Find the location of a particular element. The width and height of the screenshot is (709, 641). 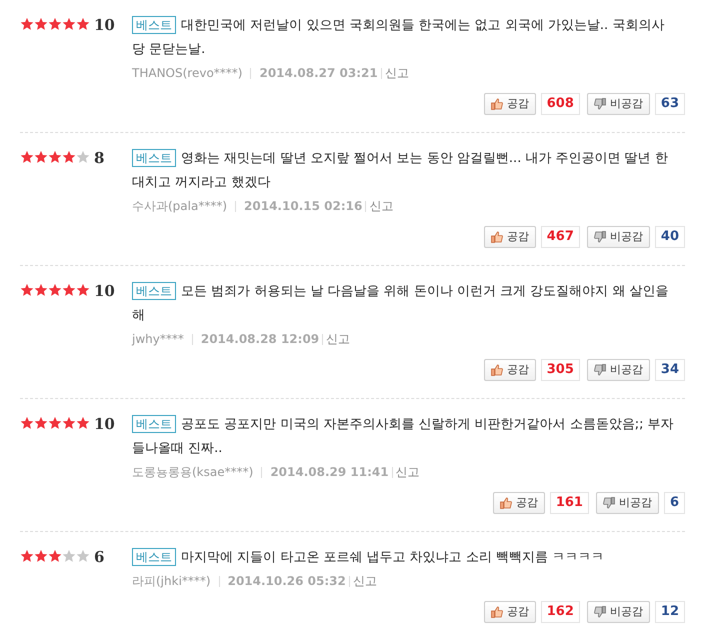

comment-text: 베스트 대한민국에 저런날이 있으면 국회의원들 한국에는 없고 외국에 가있는날.. 국회의사당 문닫는날. is located at coordinates (399, 37).